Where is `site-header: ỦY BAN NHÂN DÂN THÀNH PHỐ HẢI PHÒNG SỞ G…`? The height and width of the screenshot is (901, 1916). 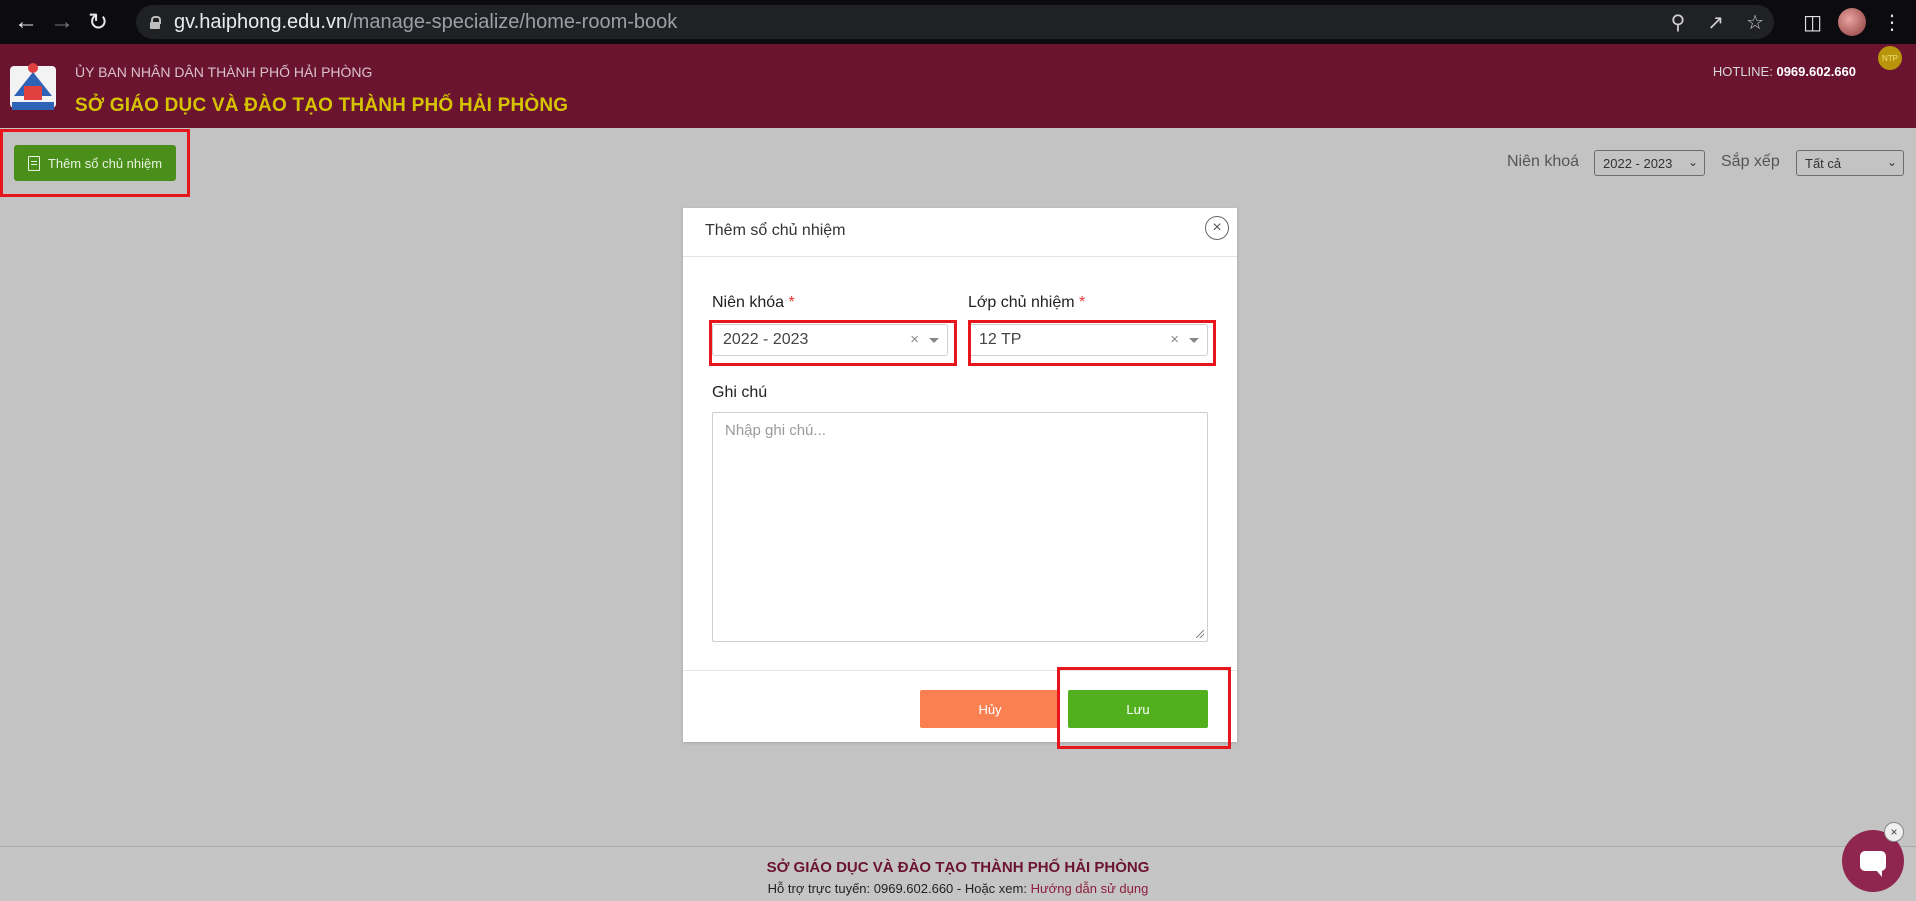 site-header: ỦY BAN NHÂN DÂN THÀNH PHỐ HẢI PHÒNG SỞ G… is located at coordinates (958, 86).